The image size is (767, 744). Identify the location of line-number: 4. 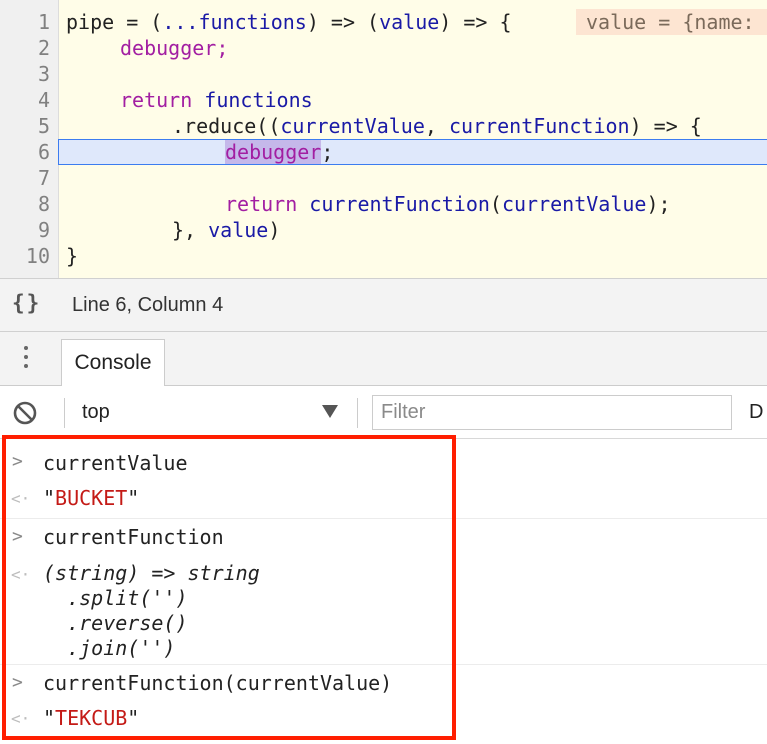
(25, 100).